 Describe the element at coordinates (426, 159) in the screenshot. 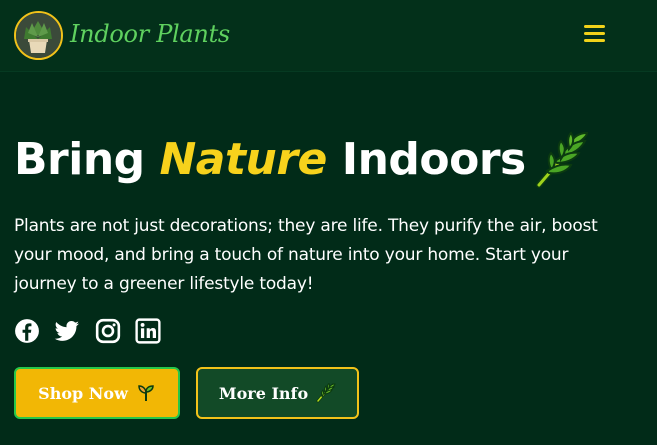

I see `hero-title-part2: Indoors` at that location.